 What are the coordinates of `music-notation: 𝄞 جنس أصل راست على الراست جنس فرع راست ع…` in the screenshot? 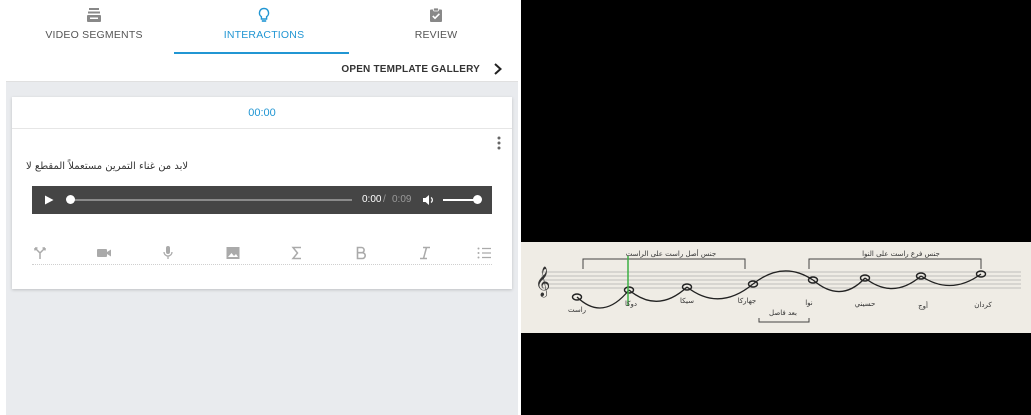 It's located at (778, 286).